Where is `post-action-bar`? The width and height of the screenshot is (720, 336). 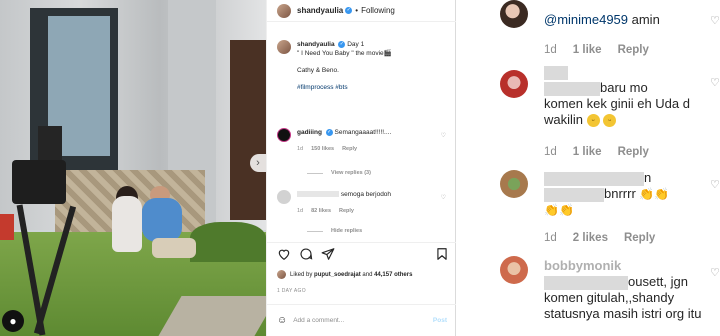
post-action-bar is located at coordinates (362, 254).